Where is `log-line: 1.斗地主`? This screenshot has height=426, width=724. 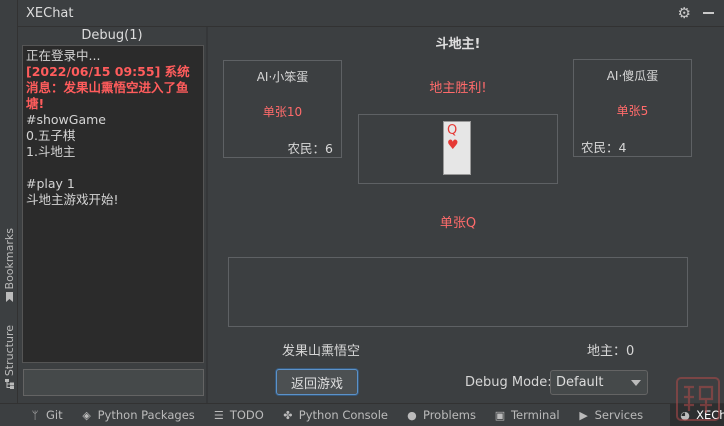 log-line: 1.斗地主 is located at coordinates (51, 151).